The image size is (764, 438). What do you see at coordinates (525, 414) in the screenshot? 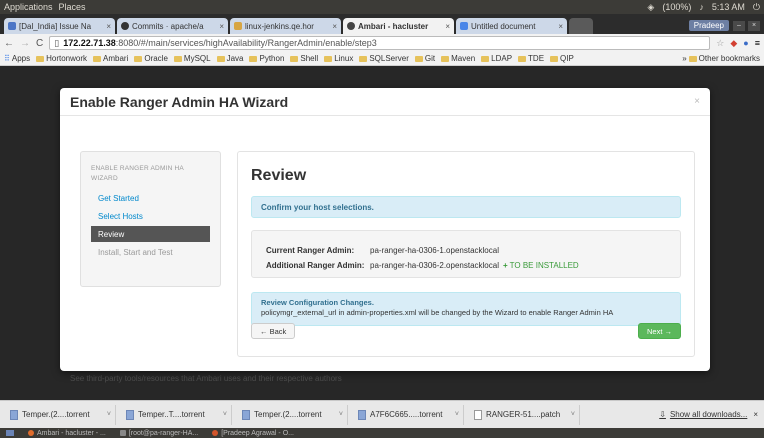
I see `download-item: RANGER-51....patch ˅` at bounding box center [525, 414].